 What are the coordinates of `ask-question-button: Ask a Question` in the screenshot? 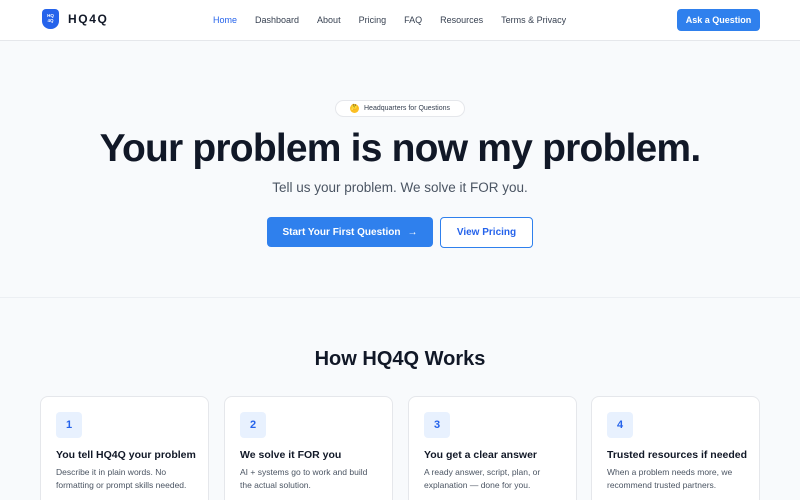 It's located at (718, 20).